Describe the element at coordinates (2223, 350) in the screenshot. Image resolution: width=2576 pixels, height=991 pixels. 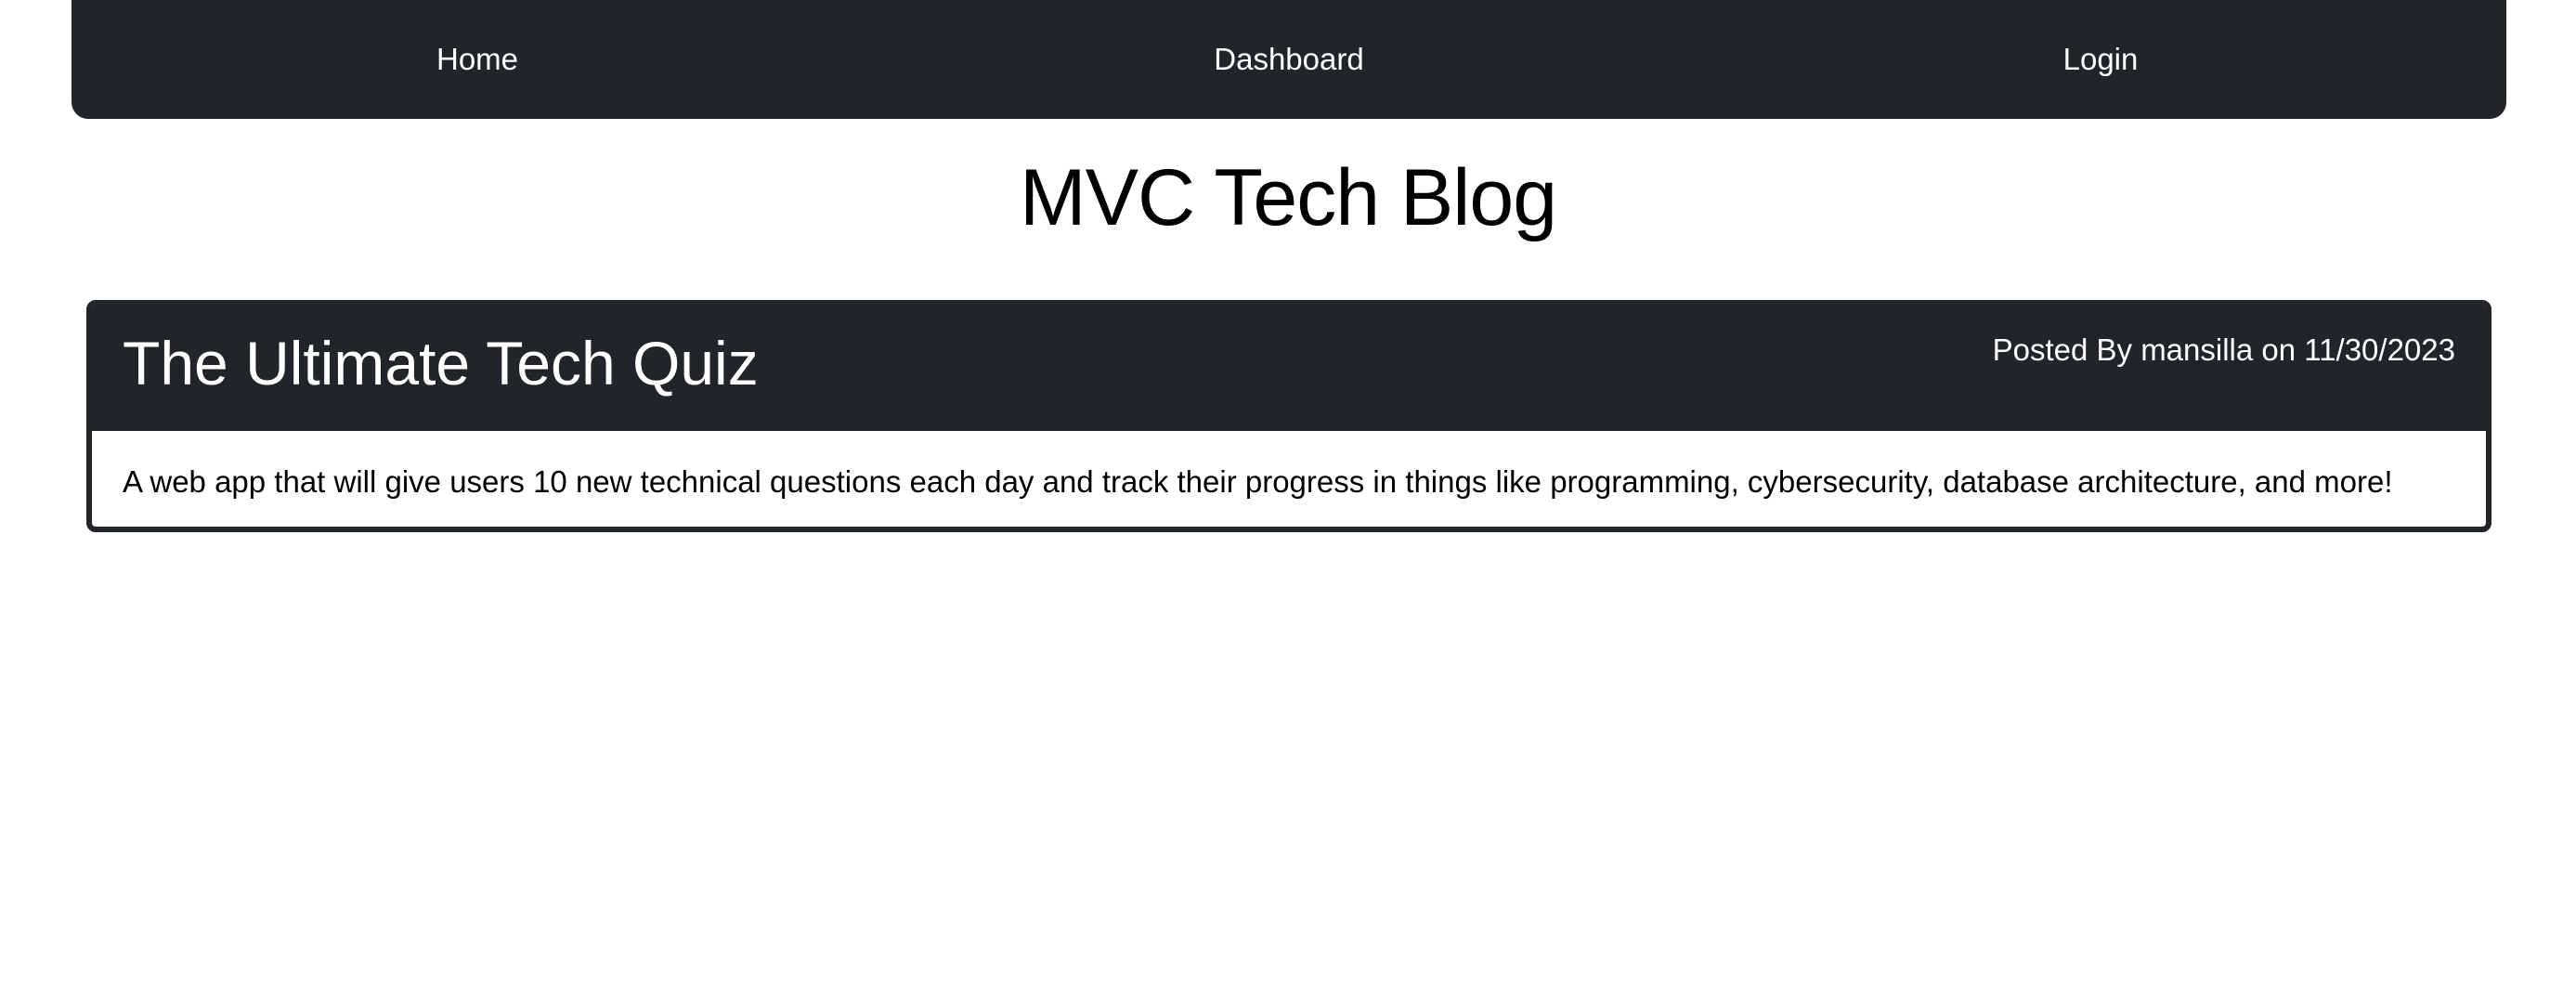
I see `post-meta: Posted By mansilla on 11/30/2023` at that location.